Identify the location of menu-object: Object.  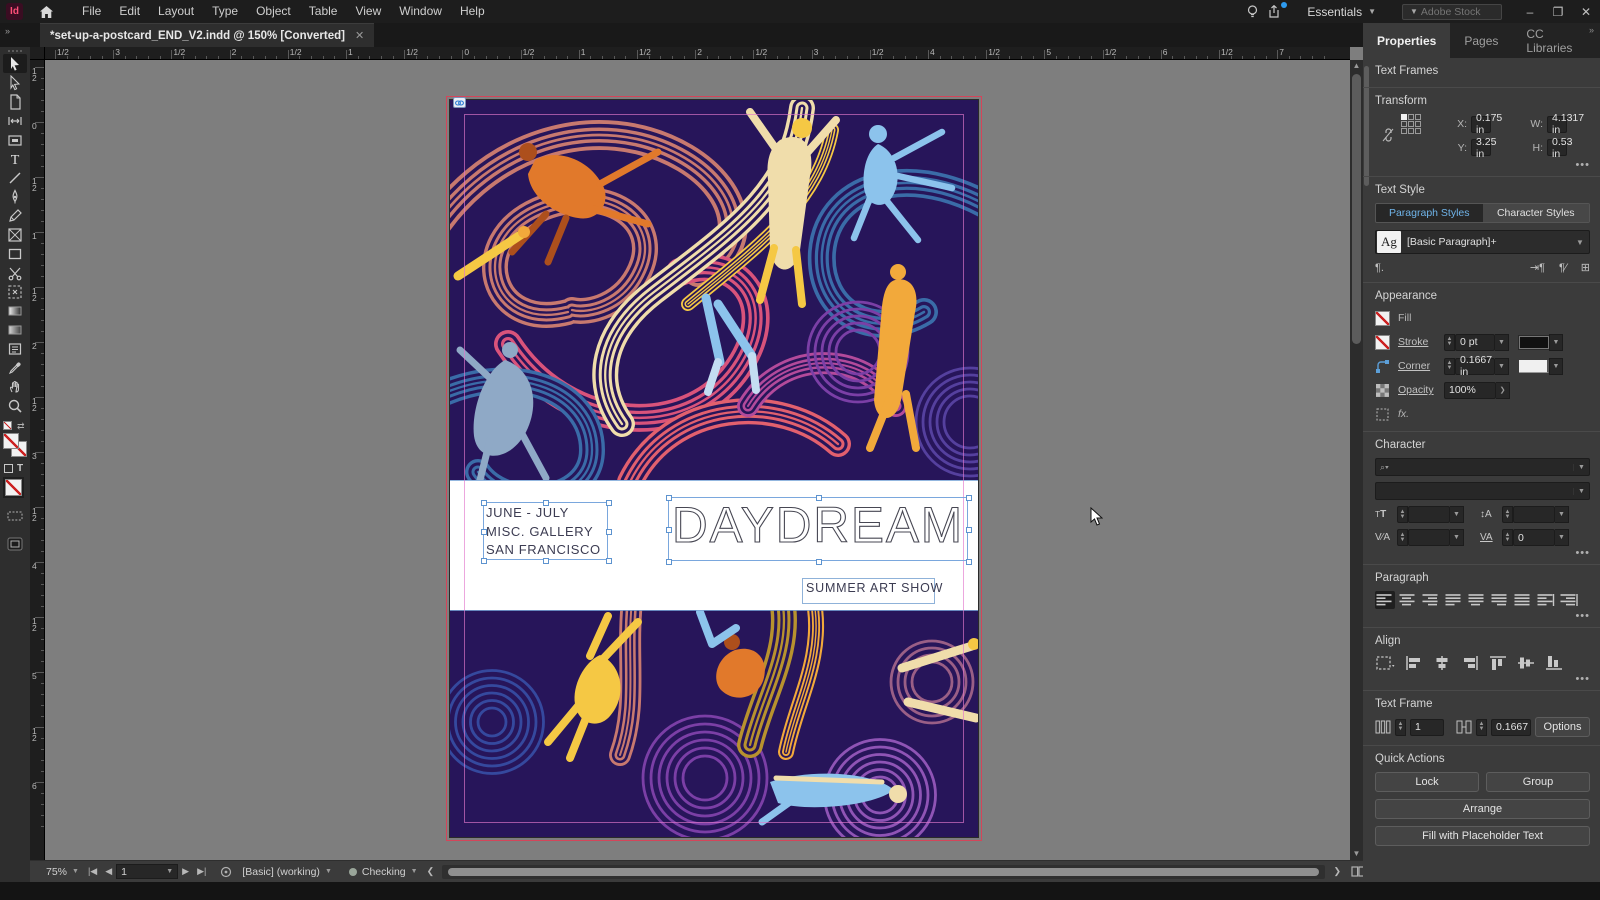
(273, 11).